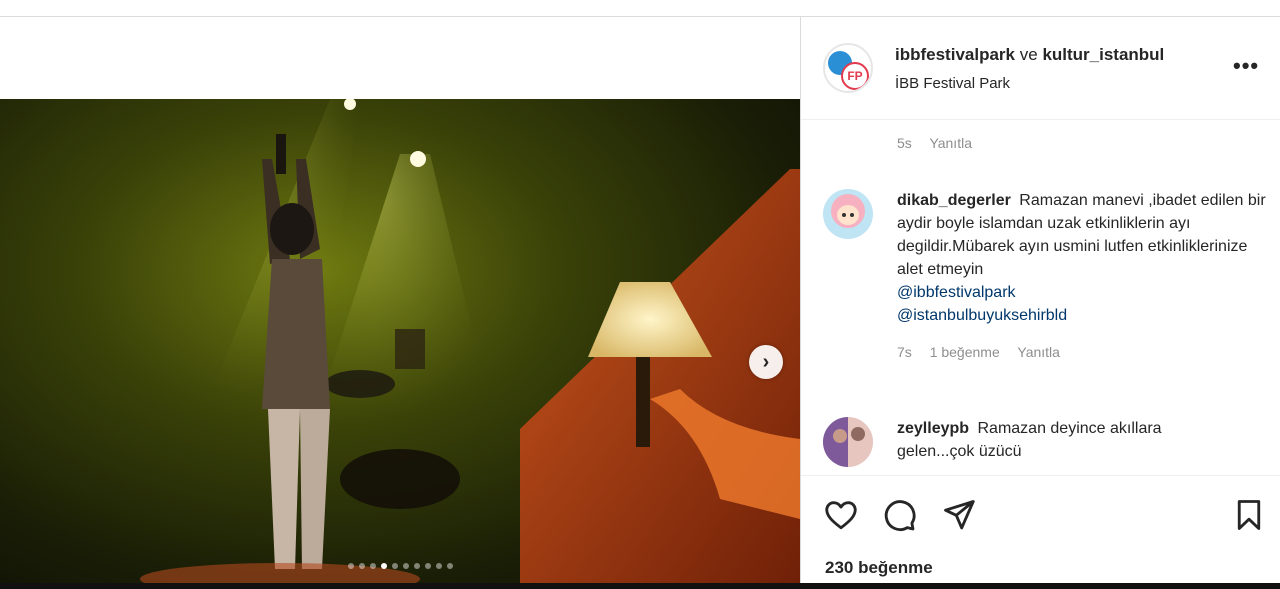  What do you see at coordinates (1087, 352) in the screenshot?
I see `comment-meta: 7s 1 beğenme Yanıtla` at bounding box center [1087, 352].